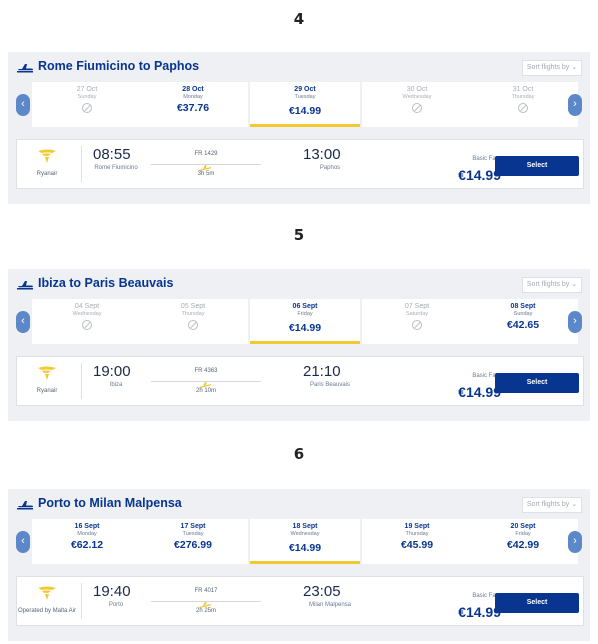 This screenshot has width=598, height=644. I want to click on route-title: Porto to Milan Malpensa, so click(110, 503).